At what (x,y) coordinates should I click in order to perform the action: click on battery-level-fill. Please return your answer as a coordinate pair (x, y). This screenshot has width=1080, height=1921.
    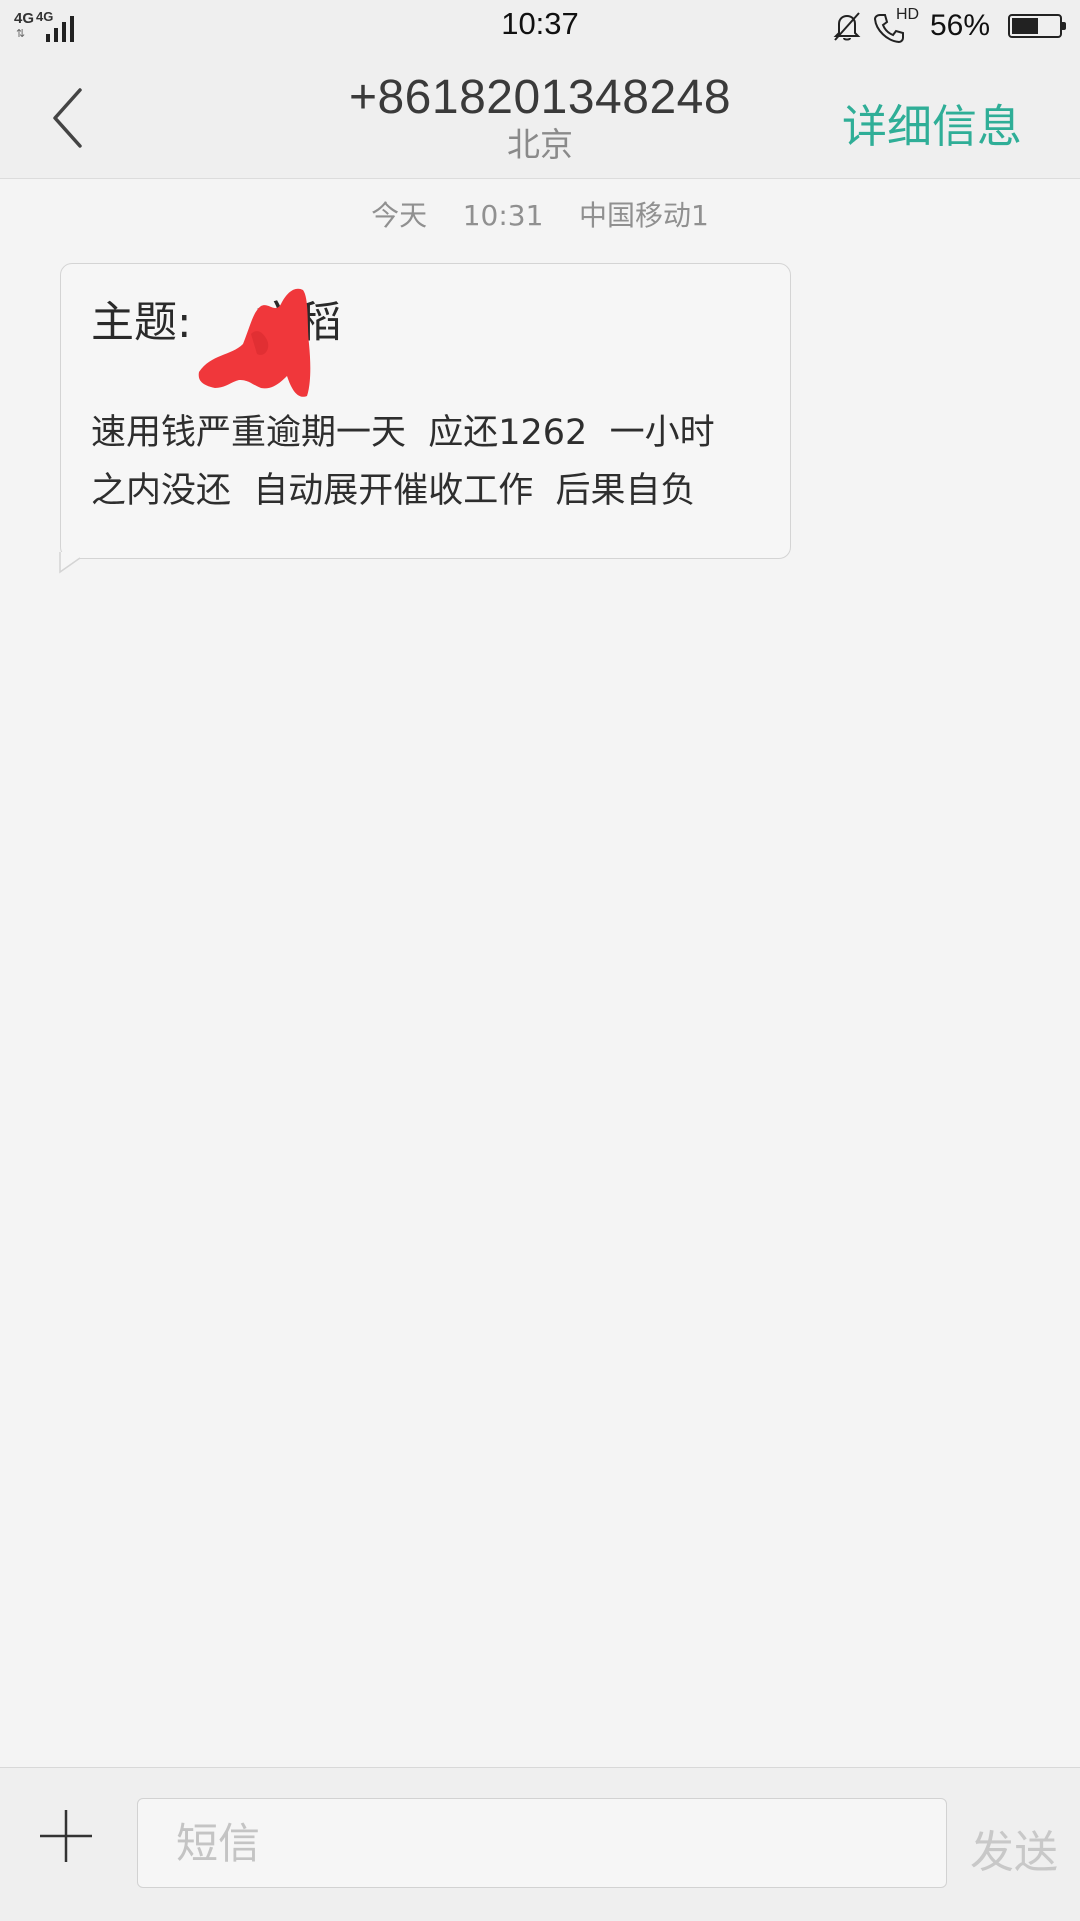
    Looking at the image, I should click on (1025, 26).